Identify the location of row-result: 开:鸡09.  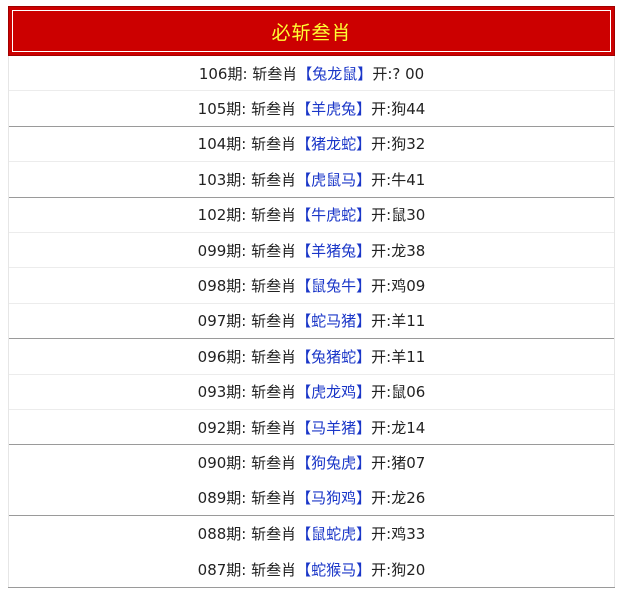
(398, 286).